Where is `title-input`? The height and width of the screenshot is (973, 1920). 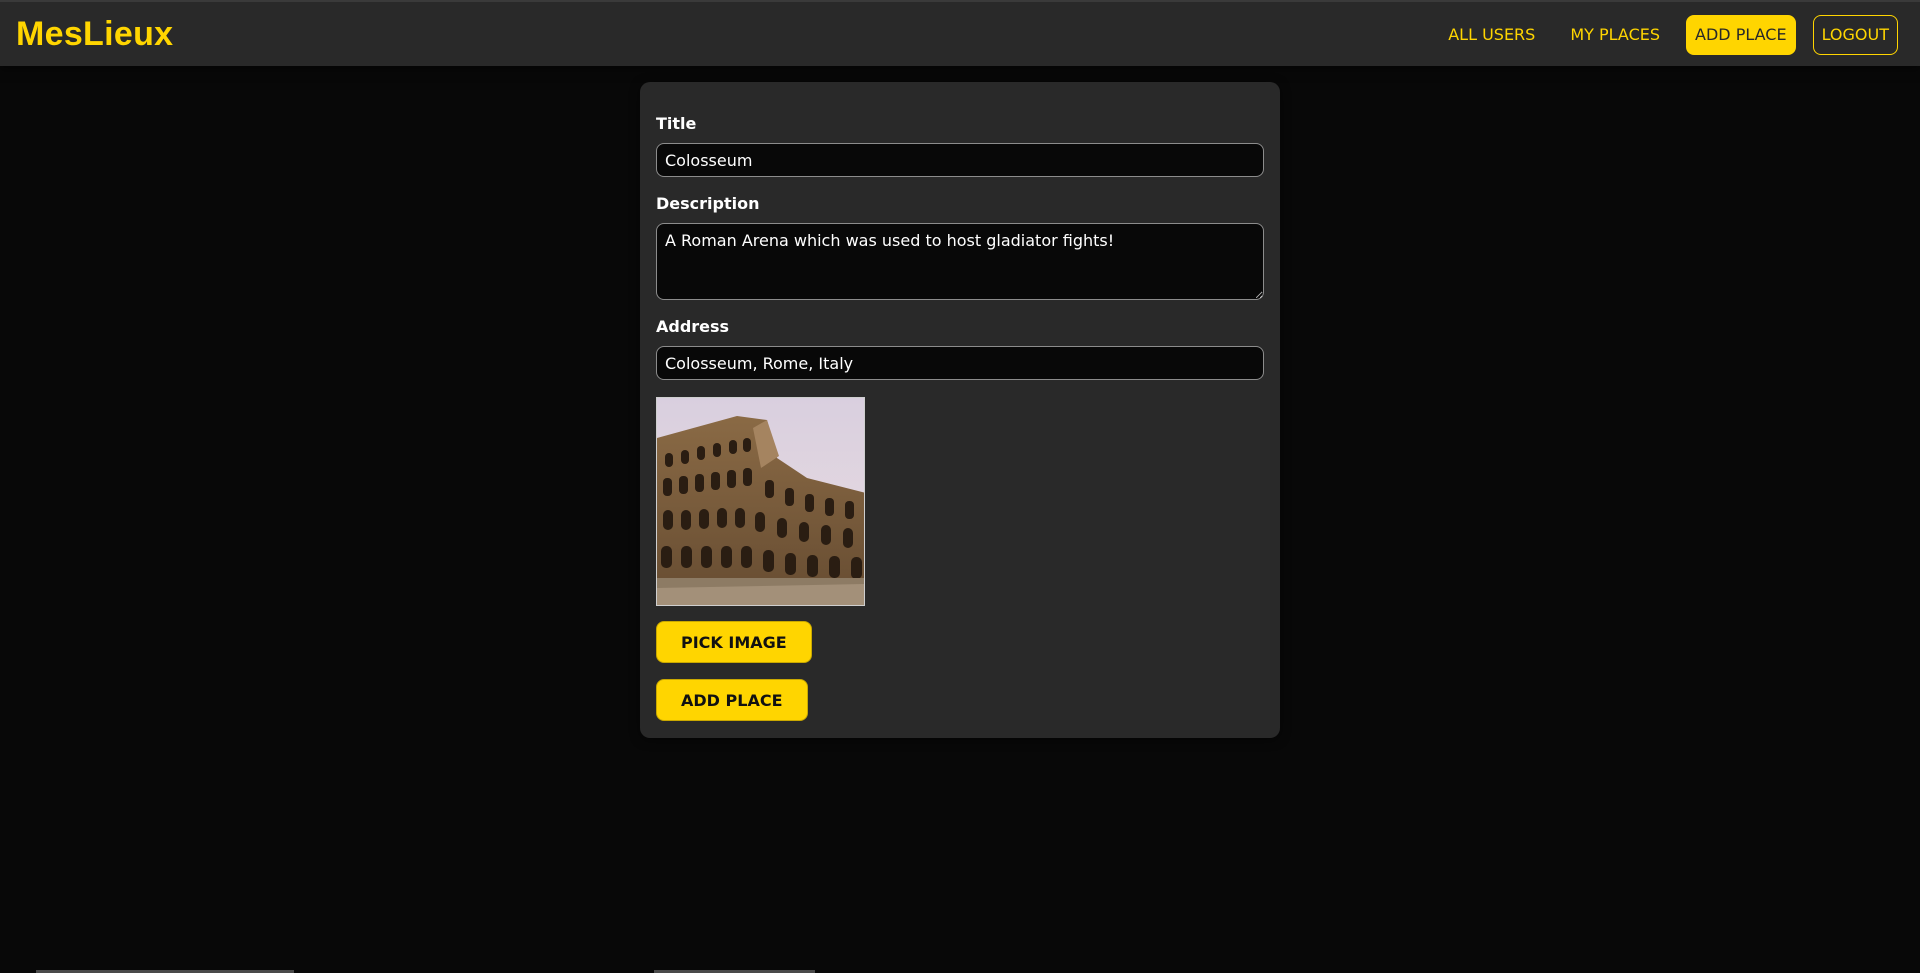 title-input is located at coordinates (960, 160).